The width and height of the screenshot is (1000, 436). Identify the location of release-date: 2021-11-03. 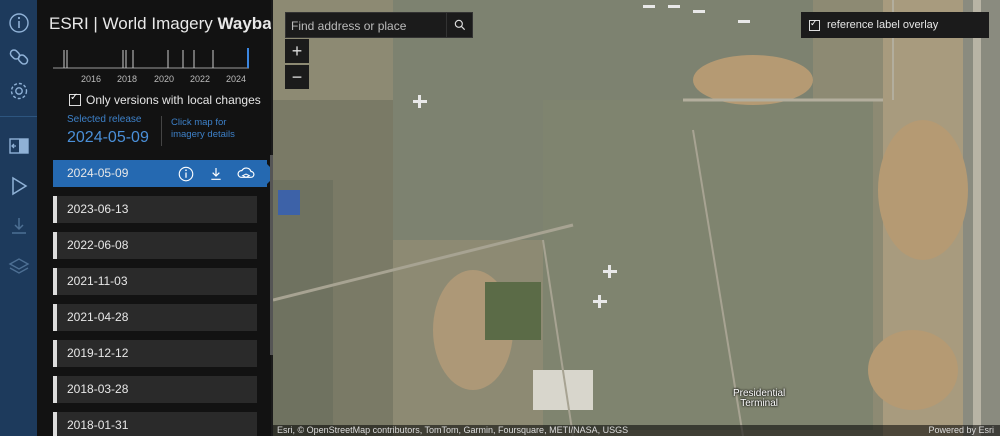
(97, 281).